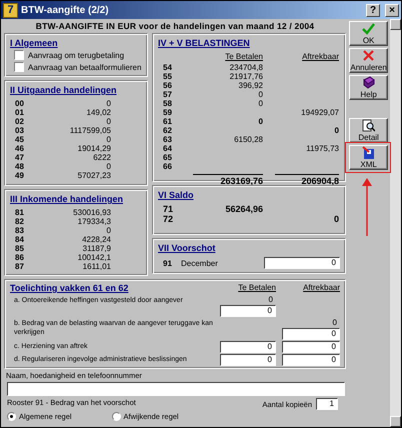 This screenshot has height=428, width=402. Describe the element at coordinates (20, 103) in the screenshot. I see `row-code: 00` at that location.